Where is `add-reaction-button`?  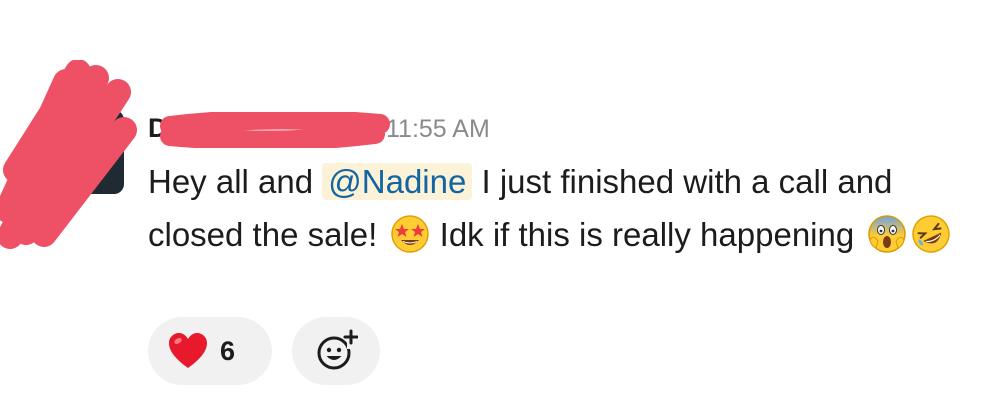 add-reaction-button is located at coordinates (336, 351).